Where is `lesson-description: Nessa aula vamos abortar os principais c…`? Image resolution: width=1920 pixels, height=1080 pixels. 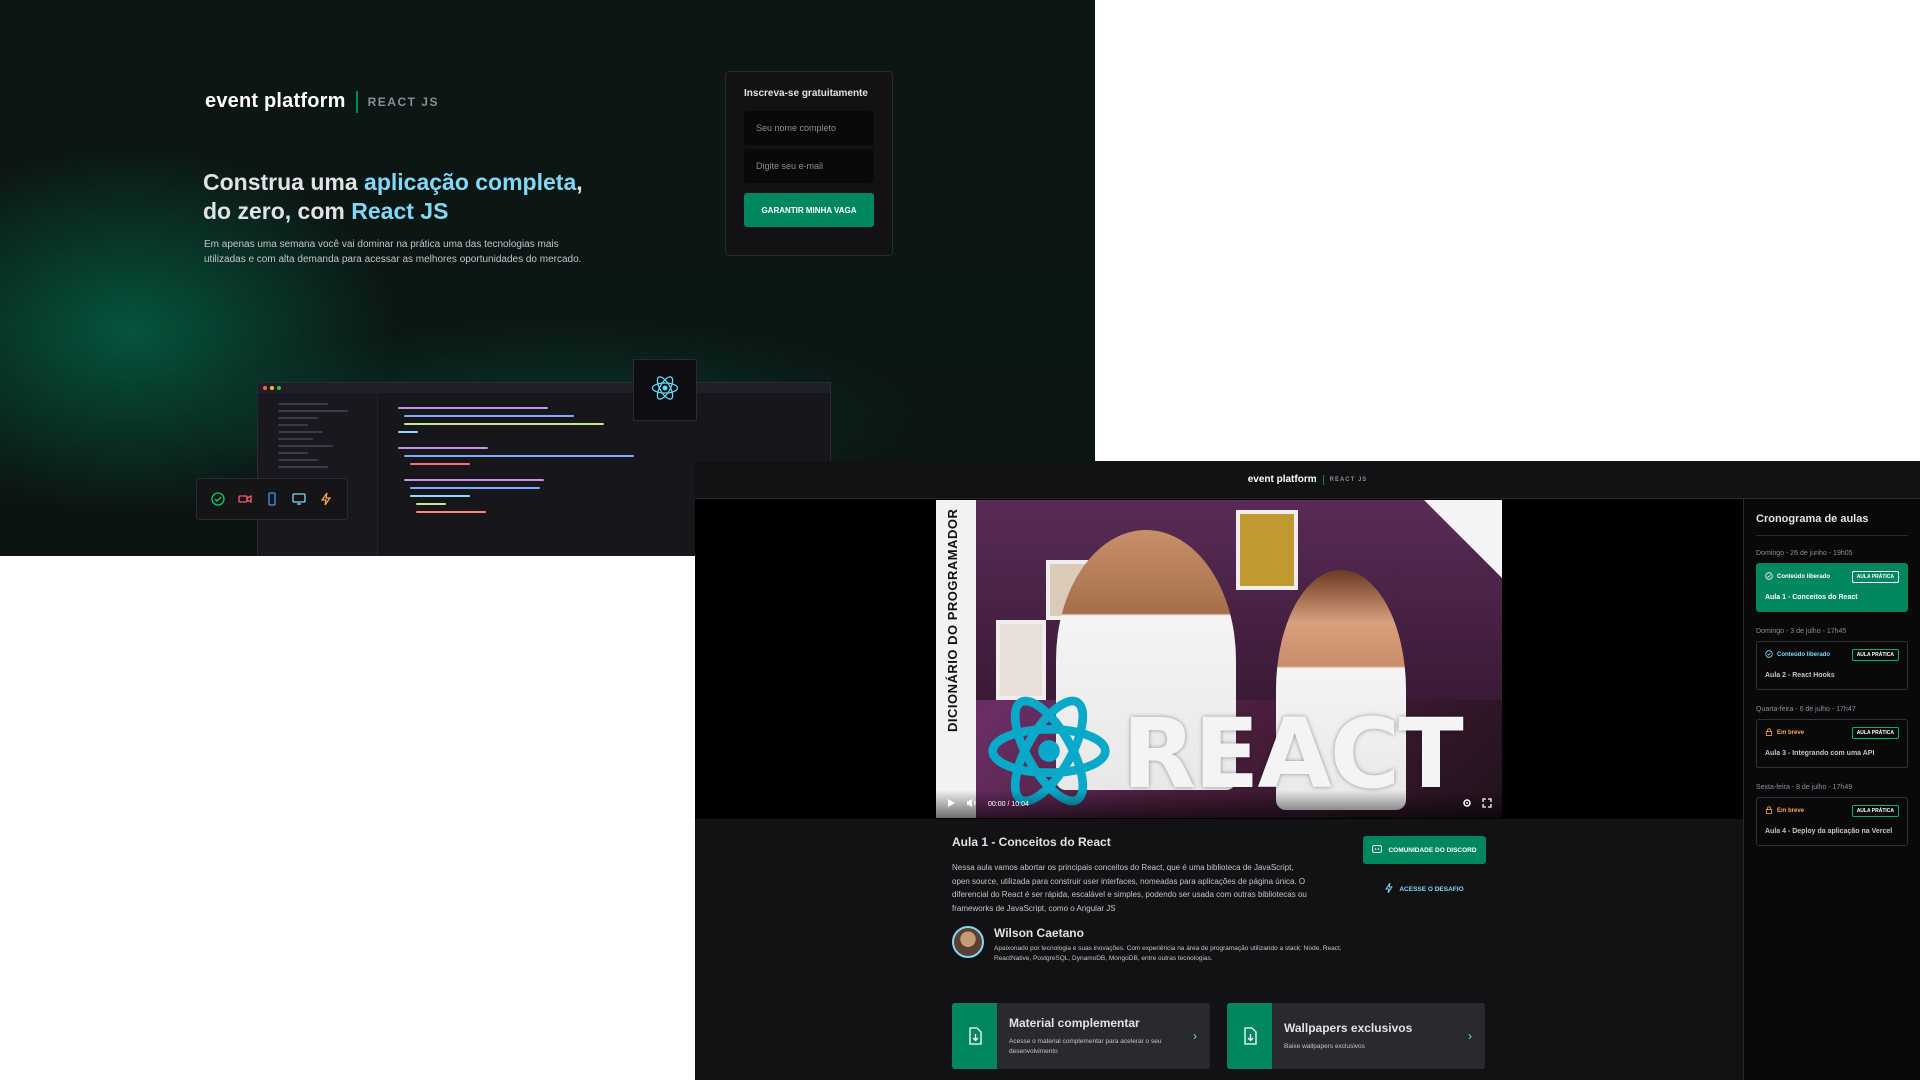
lesson-description: Nessa aula vamos abortar os principais c… is located at coordinates (1129, 888).